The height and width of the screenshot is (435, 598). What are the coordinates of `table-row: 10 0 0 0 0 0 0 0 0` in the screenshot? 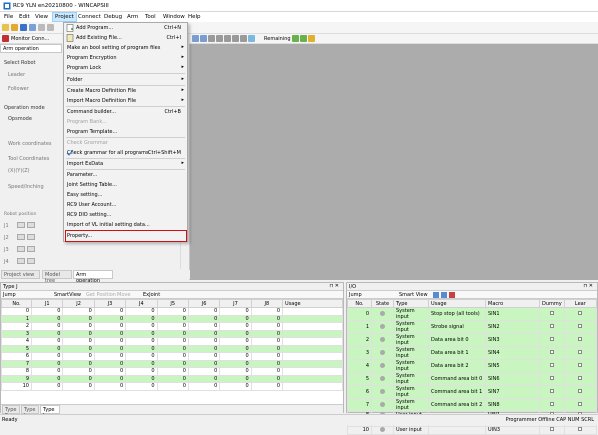 It's located at (172, 386).